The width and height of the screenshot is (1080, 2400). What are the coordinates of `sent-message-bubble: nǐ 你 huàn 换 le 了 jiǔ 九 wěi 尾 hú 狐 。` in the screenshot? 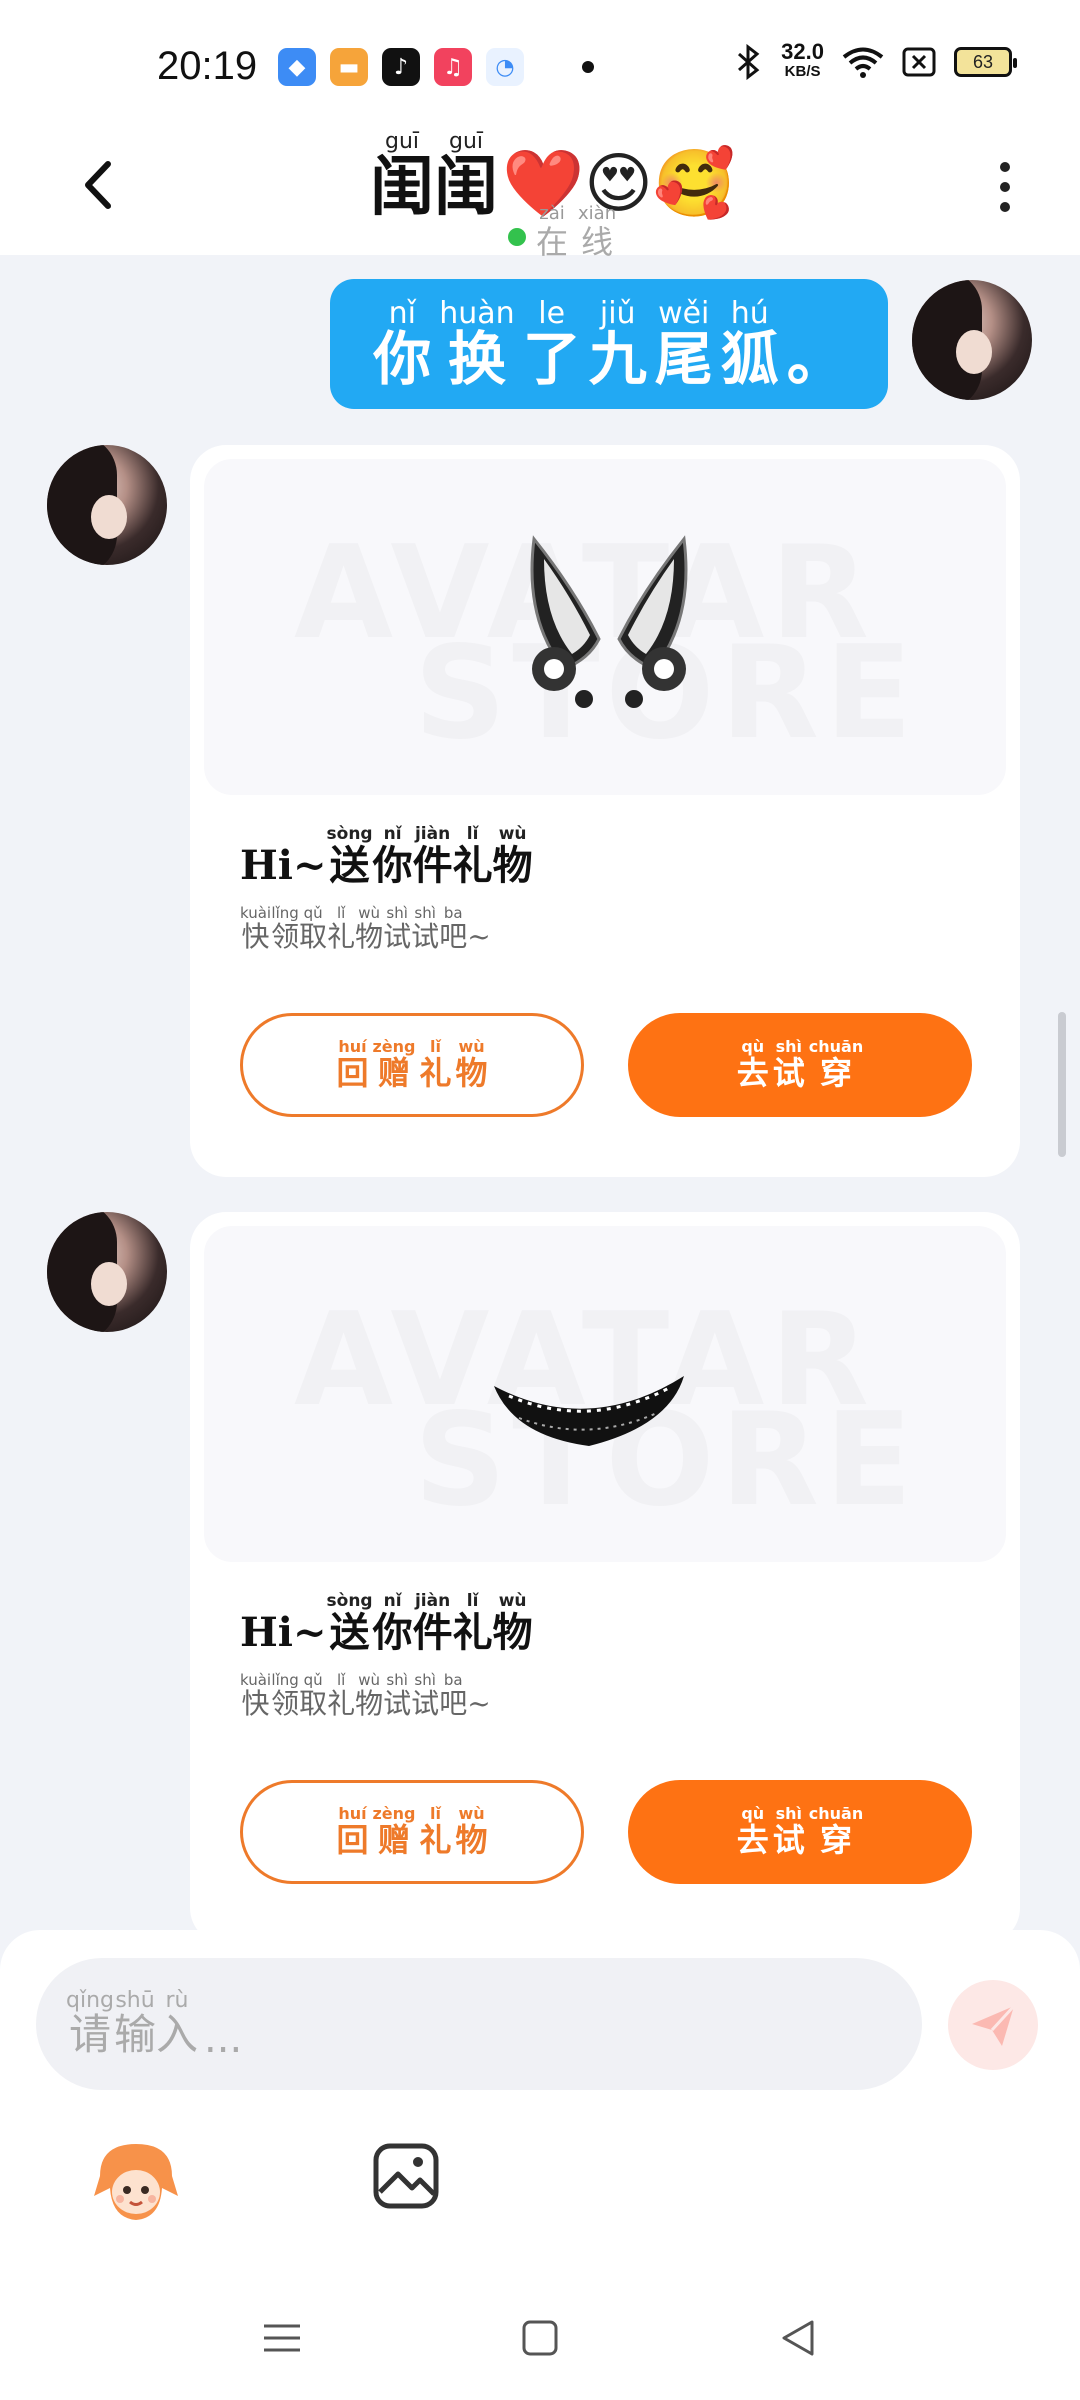 It's located at (609, 344).